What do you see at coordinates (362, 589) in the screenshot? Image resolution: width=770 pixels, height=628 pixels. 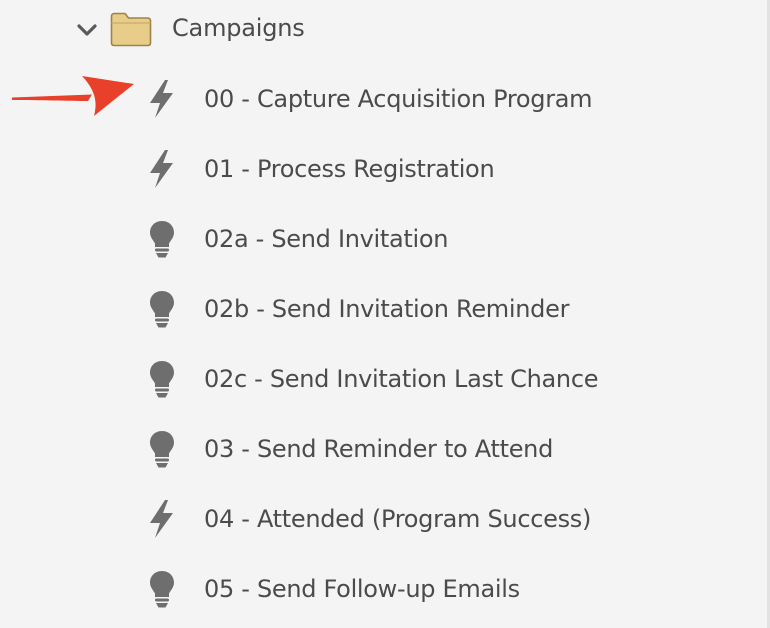 I see `tree-item-label: 05 - Send Follow-up Emails` at bounding box center [362, 589].